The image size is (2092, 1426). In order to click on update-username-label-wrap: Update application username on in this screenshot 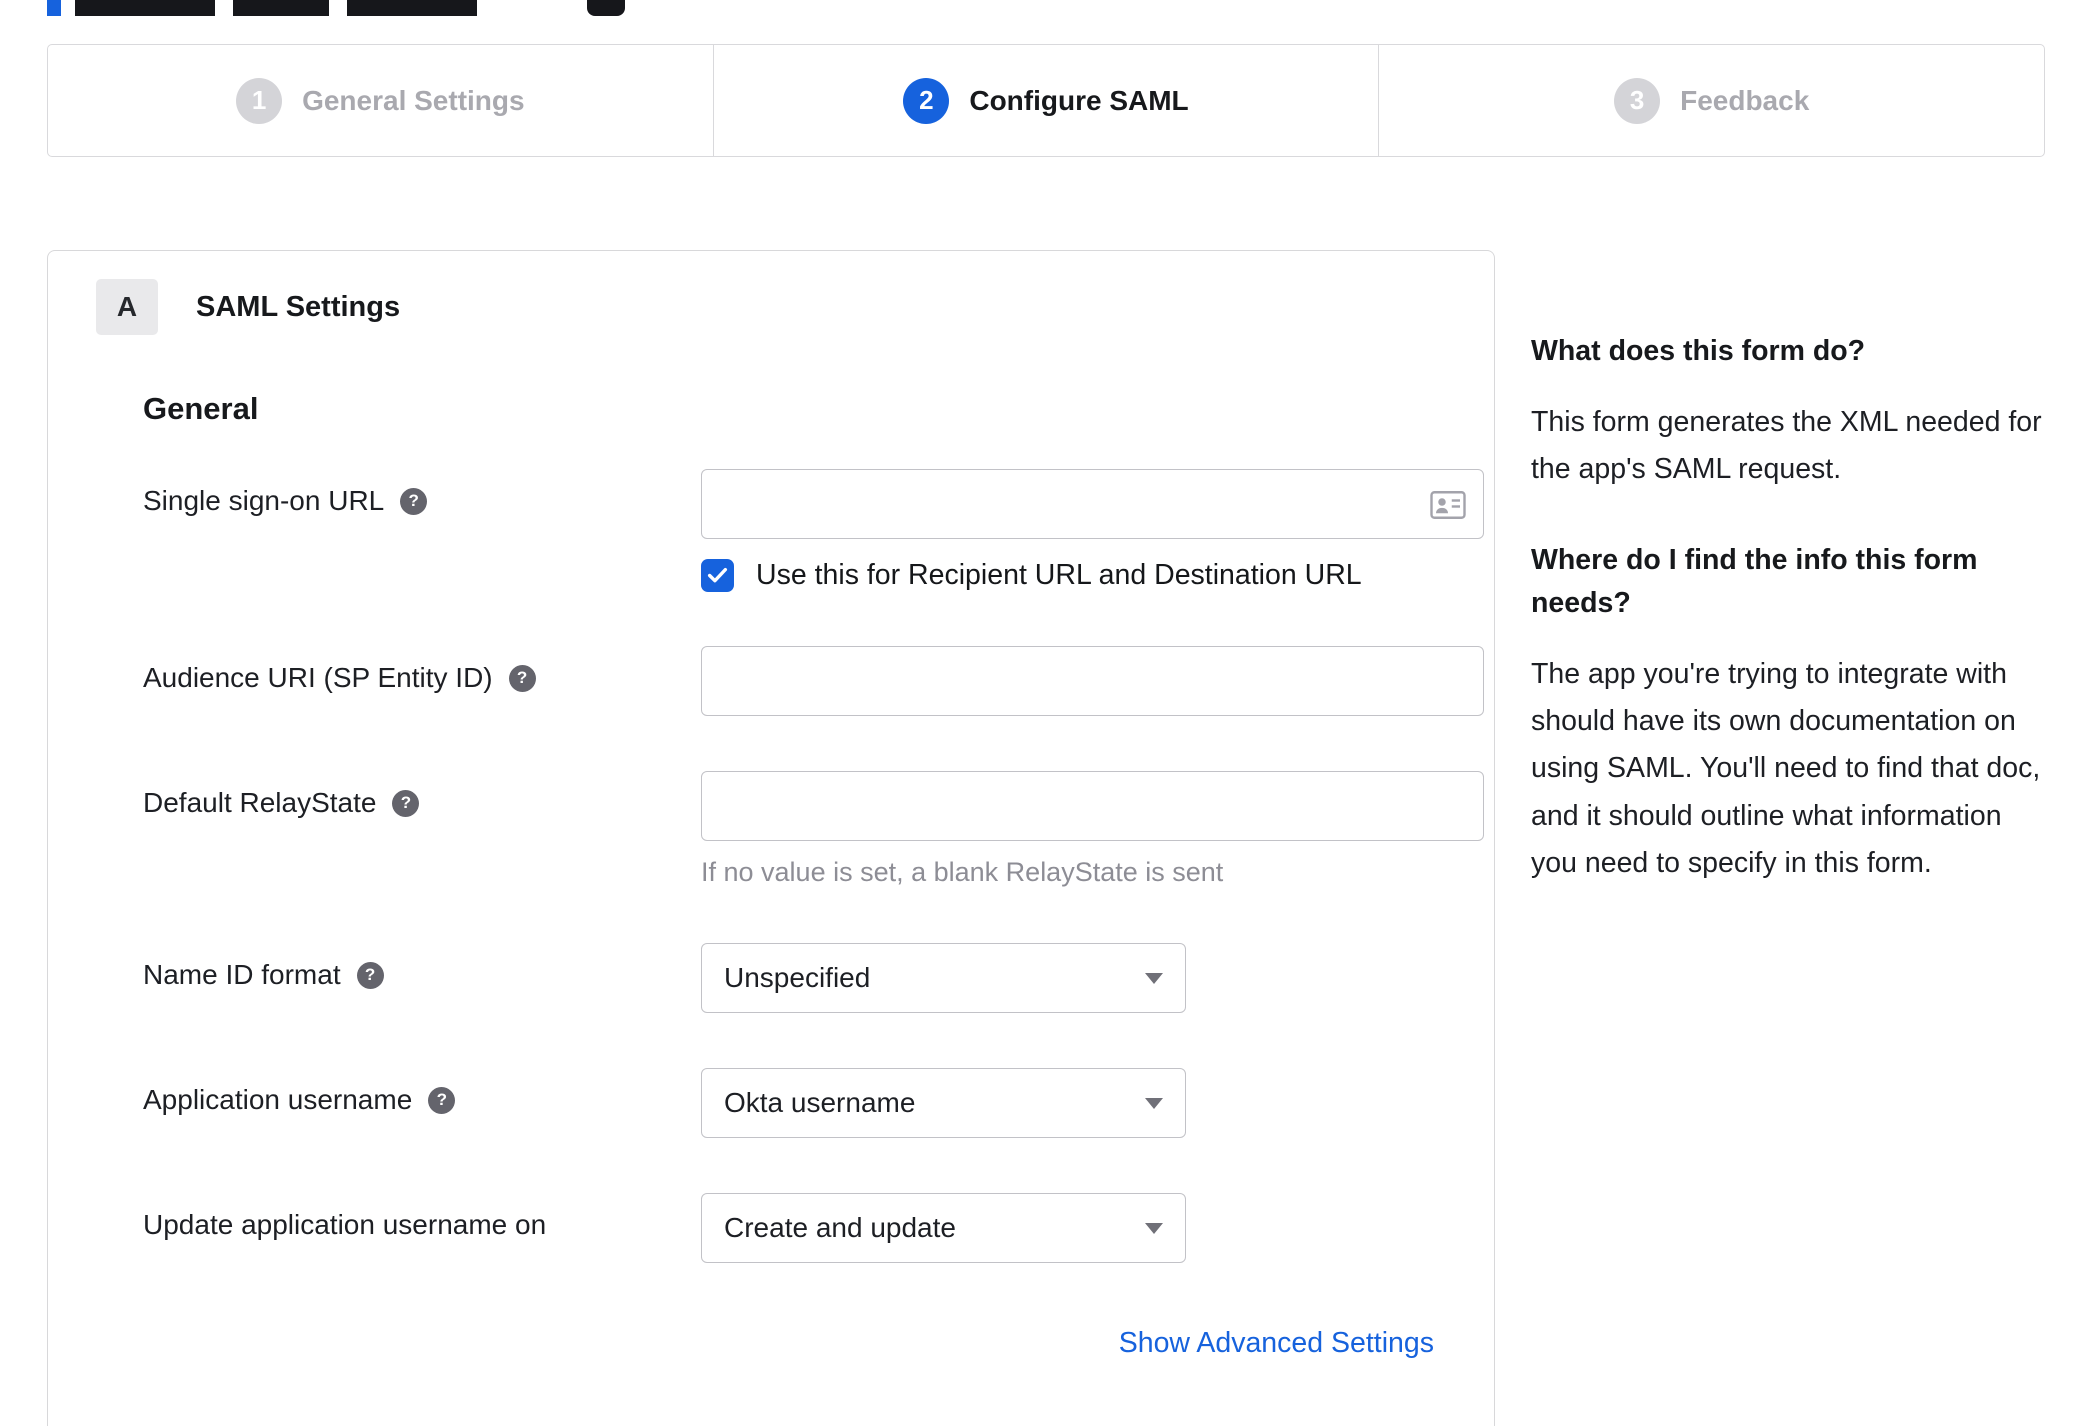, I will do `click(422, 1217)`.